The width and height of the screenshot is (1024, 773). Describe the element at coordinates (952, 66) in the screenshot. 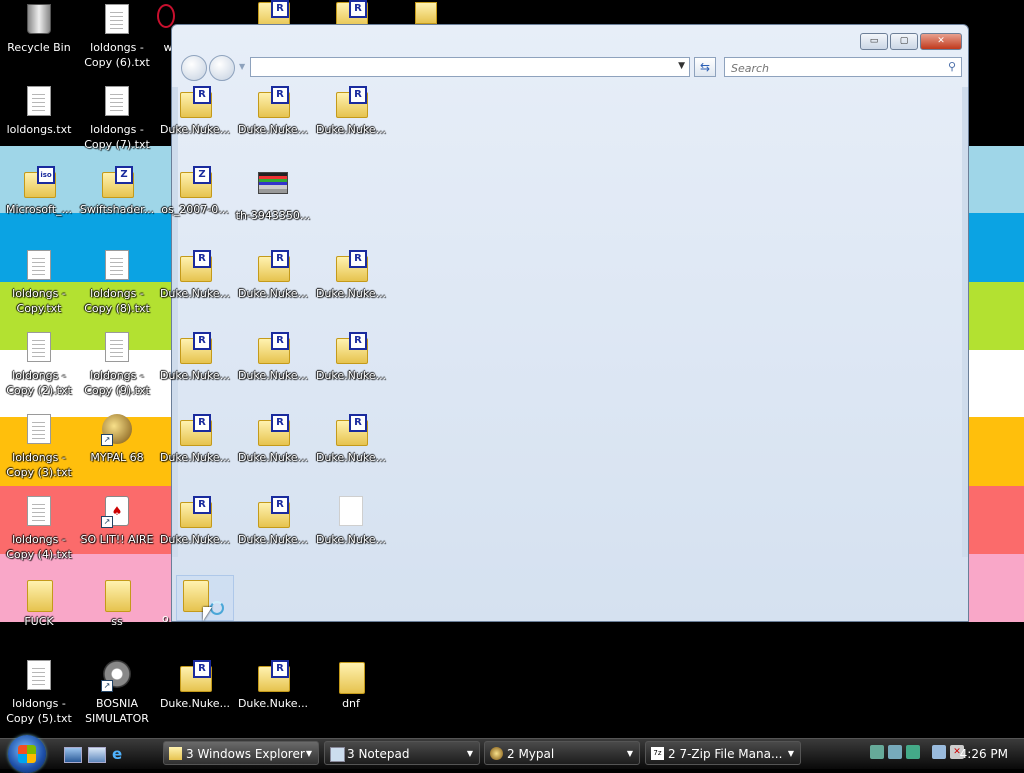

I see `search-icon: ⚲` at that location.